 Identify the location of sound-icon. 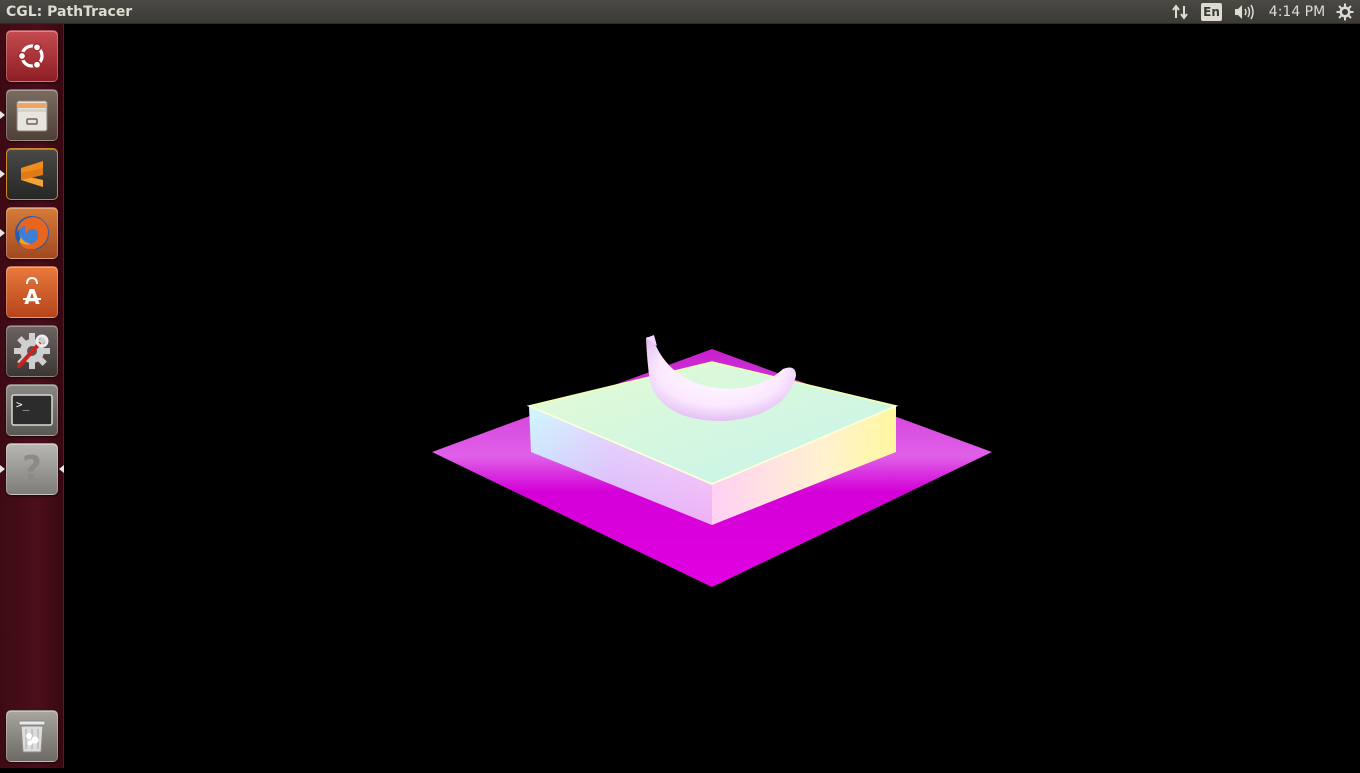
(1244, 12).